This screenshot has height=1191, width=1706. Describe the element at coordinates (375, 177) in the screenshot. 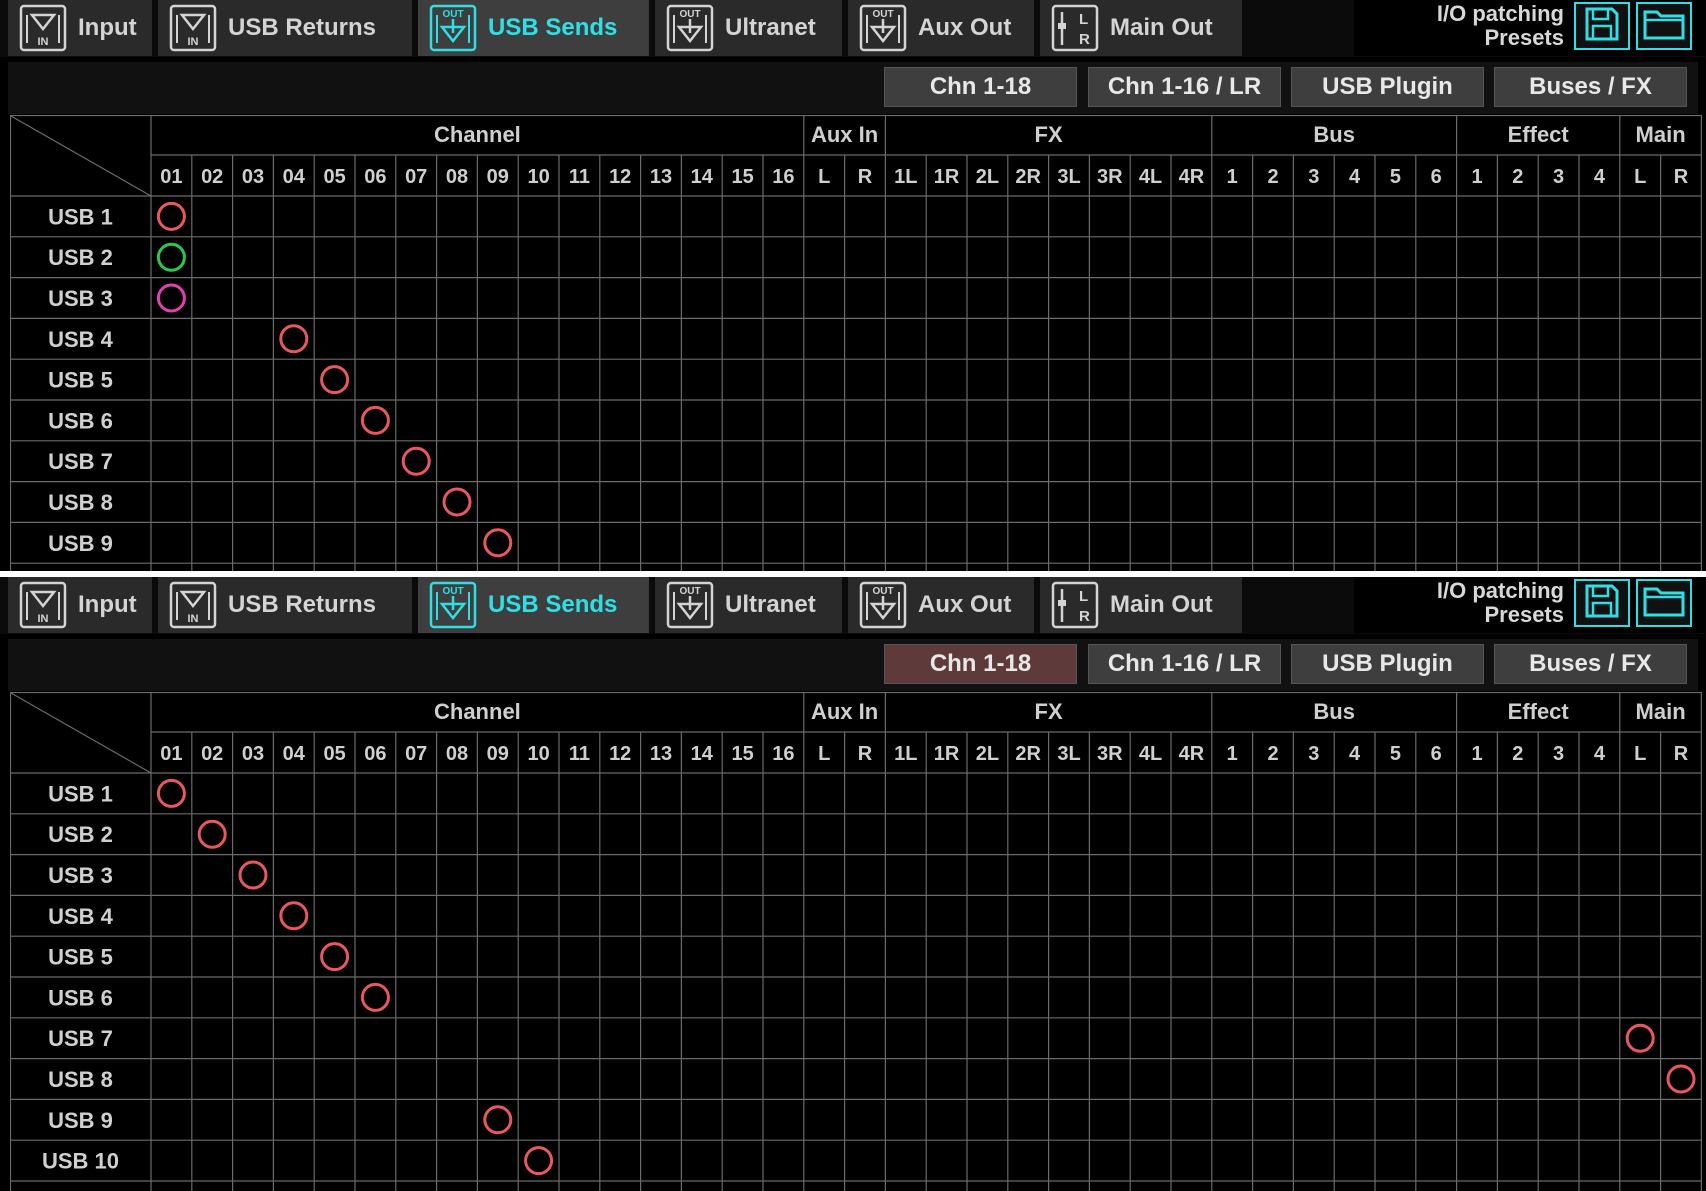

I see `column-label: 06` at that location.